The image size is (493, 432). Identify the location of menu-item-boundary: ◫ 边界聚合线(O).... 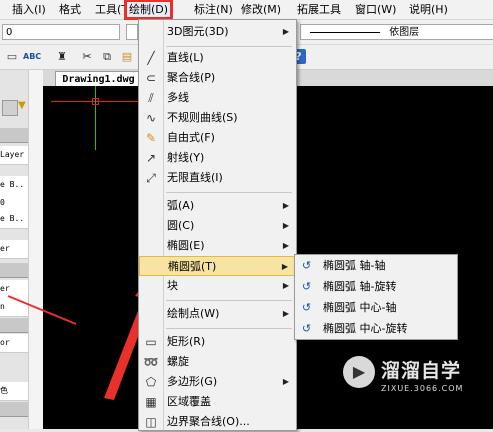
(217, 422).